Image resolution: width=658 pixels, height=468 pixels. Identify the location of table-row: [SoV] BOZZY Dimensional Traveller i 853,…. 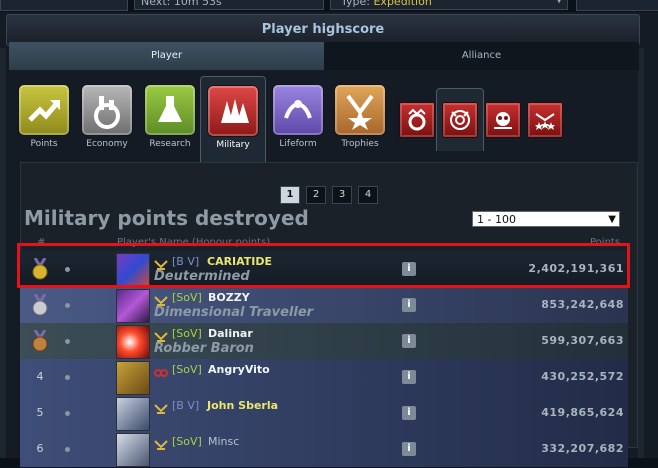
(324, 305).